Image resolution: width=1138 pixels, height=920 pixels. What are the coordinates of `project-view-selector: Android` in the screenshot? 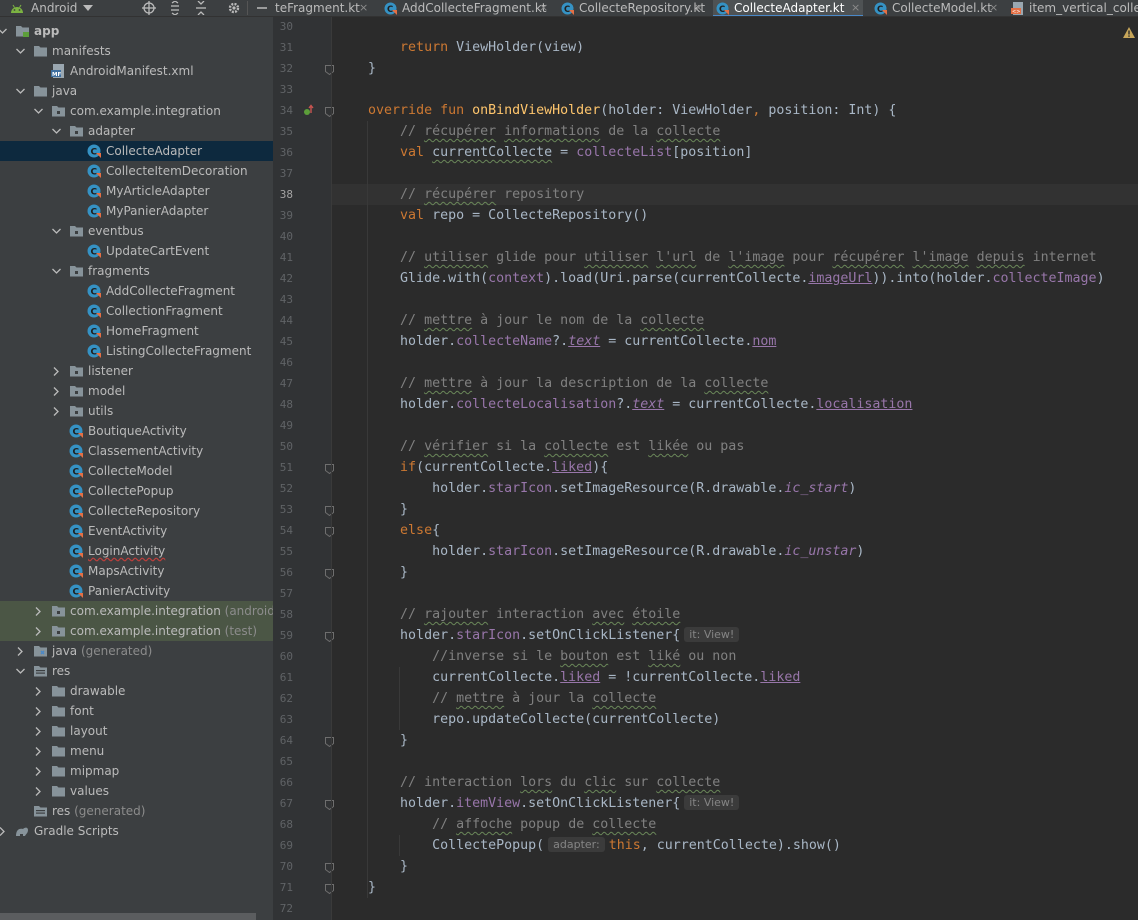 It's located at (54, 8).